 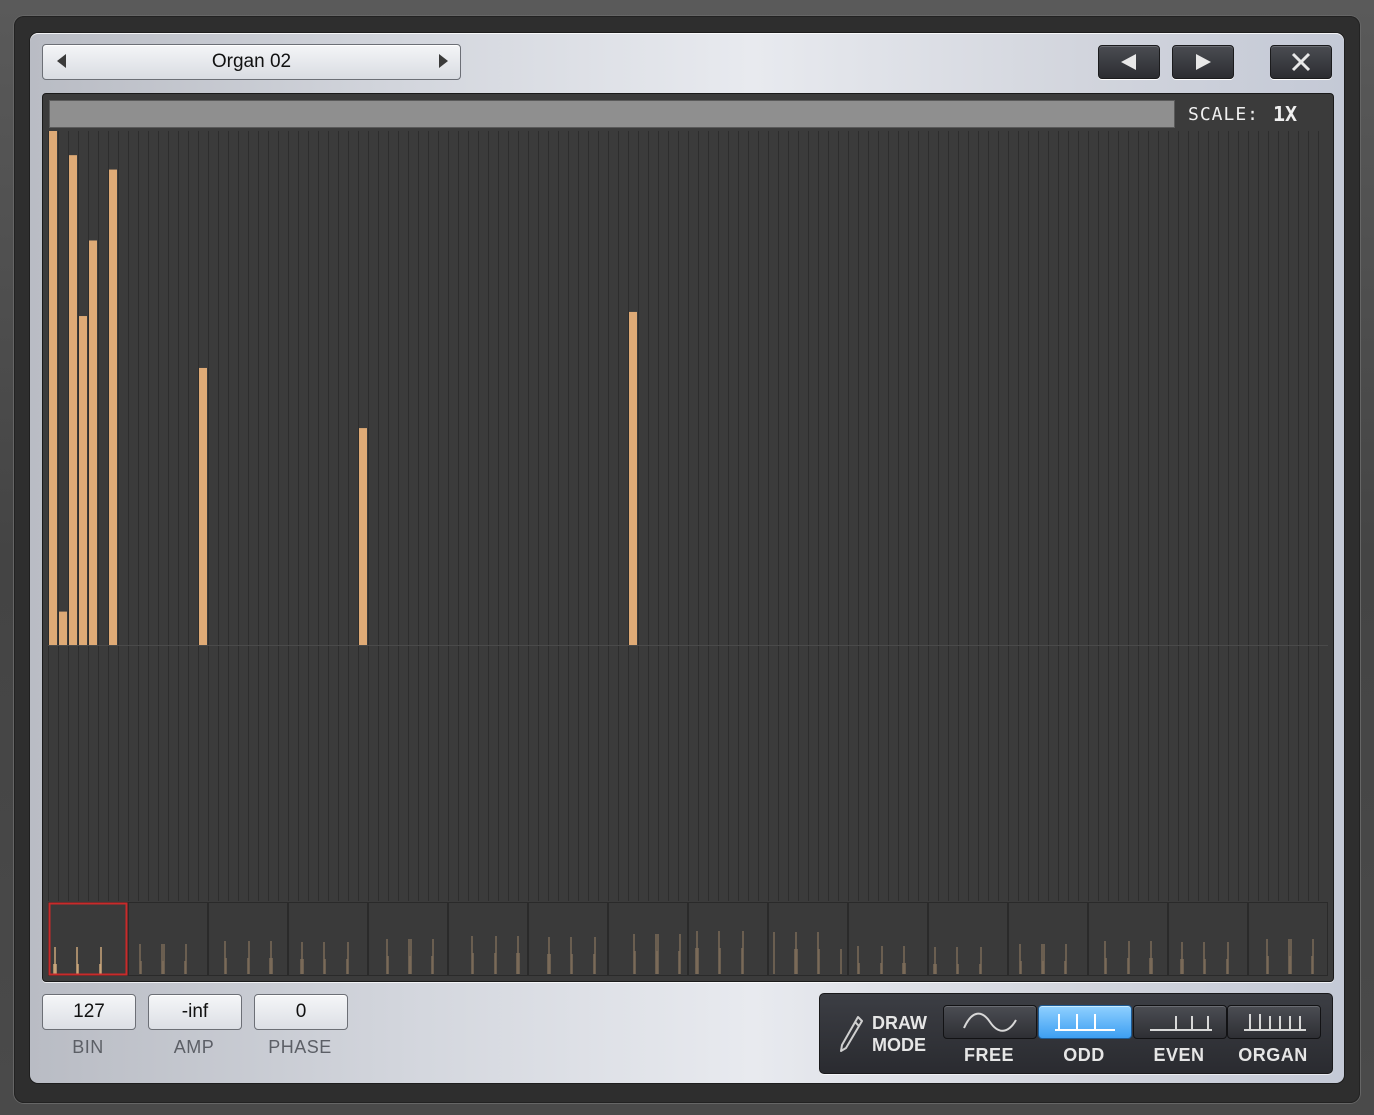 I want to click on mode-organ-button, so click(x=1274, y=1022).